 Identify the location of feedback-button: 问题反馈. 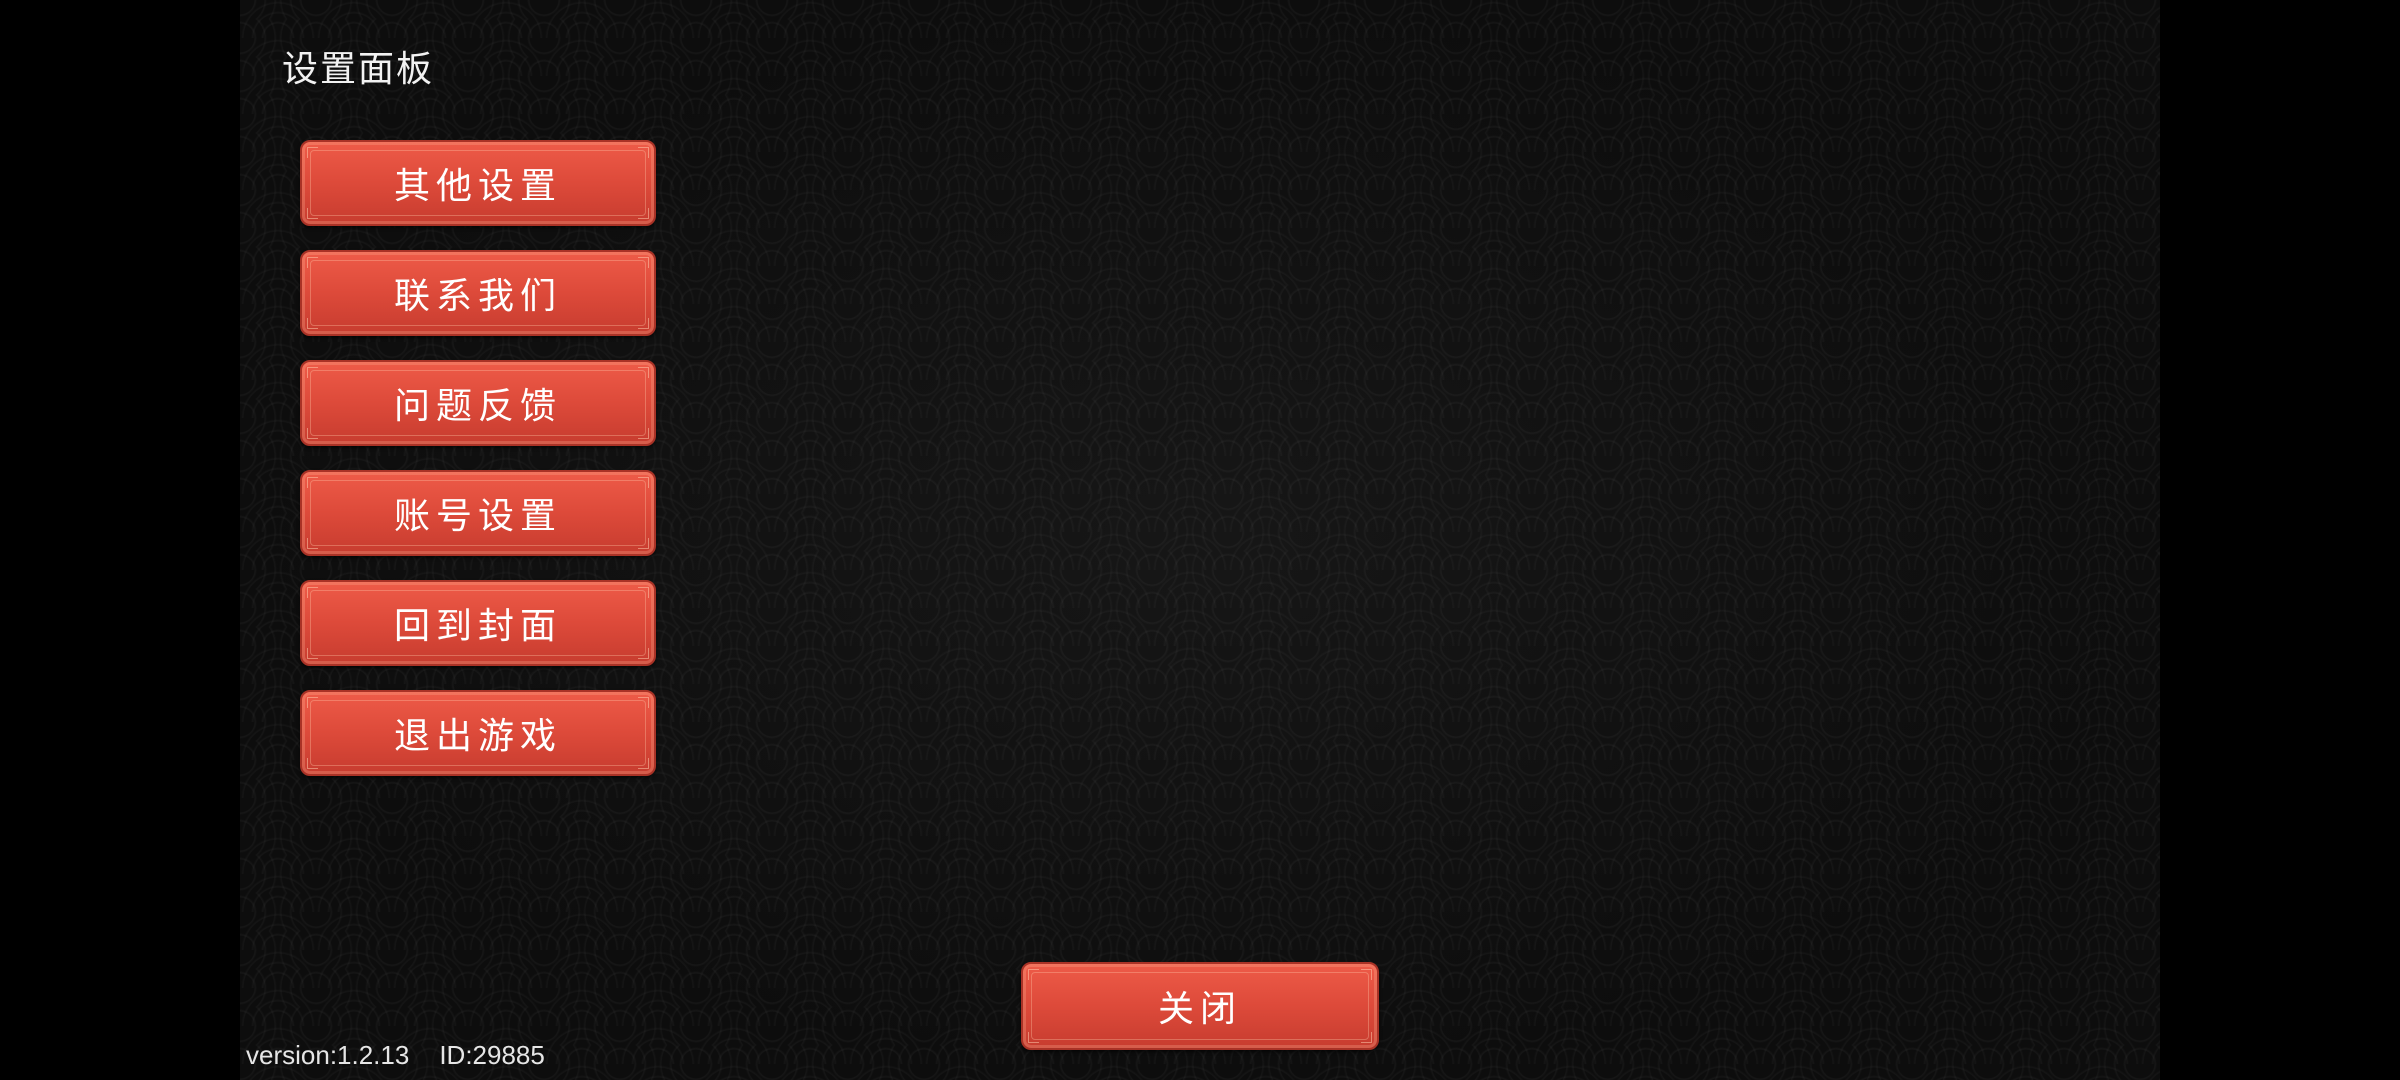
(478, 403).